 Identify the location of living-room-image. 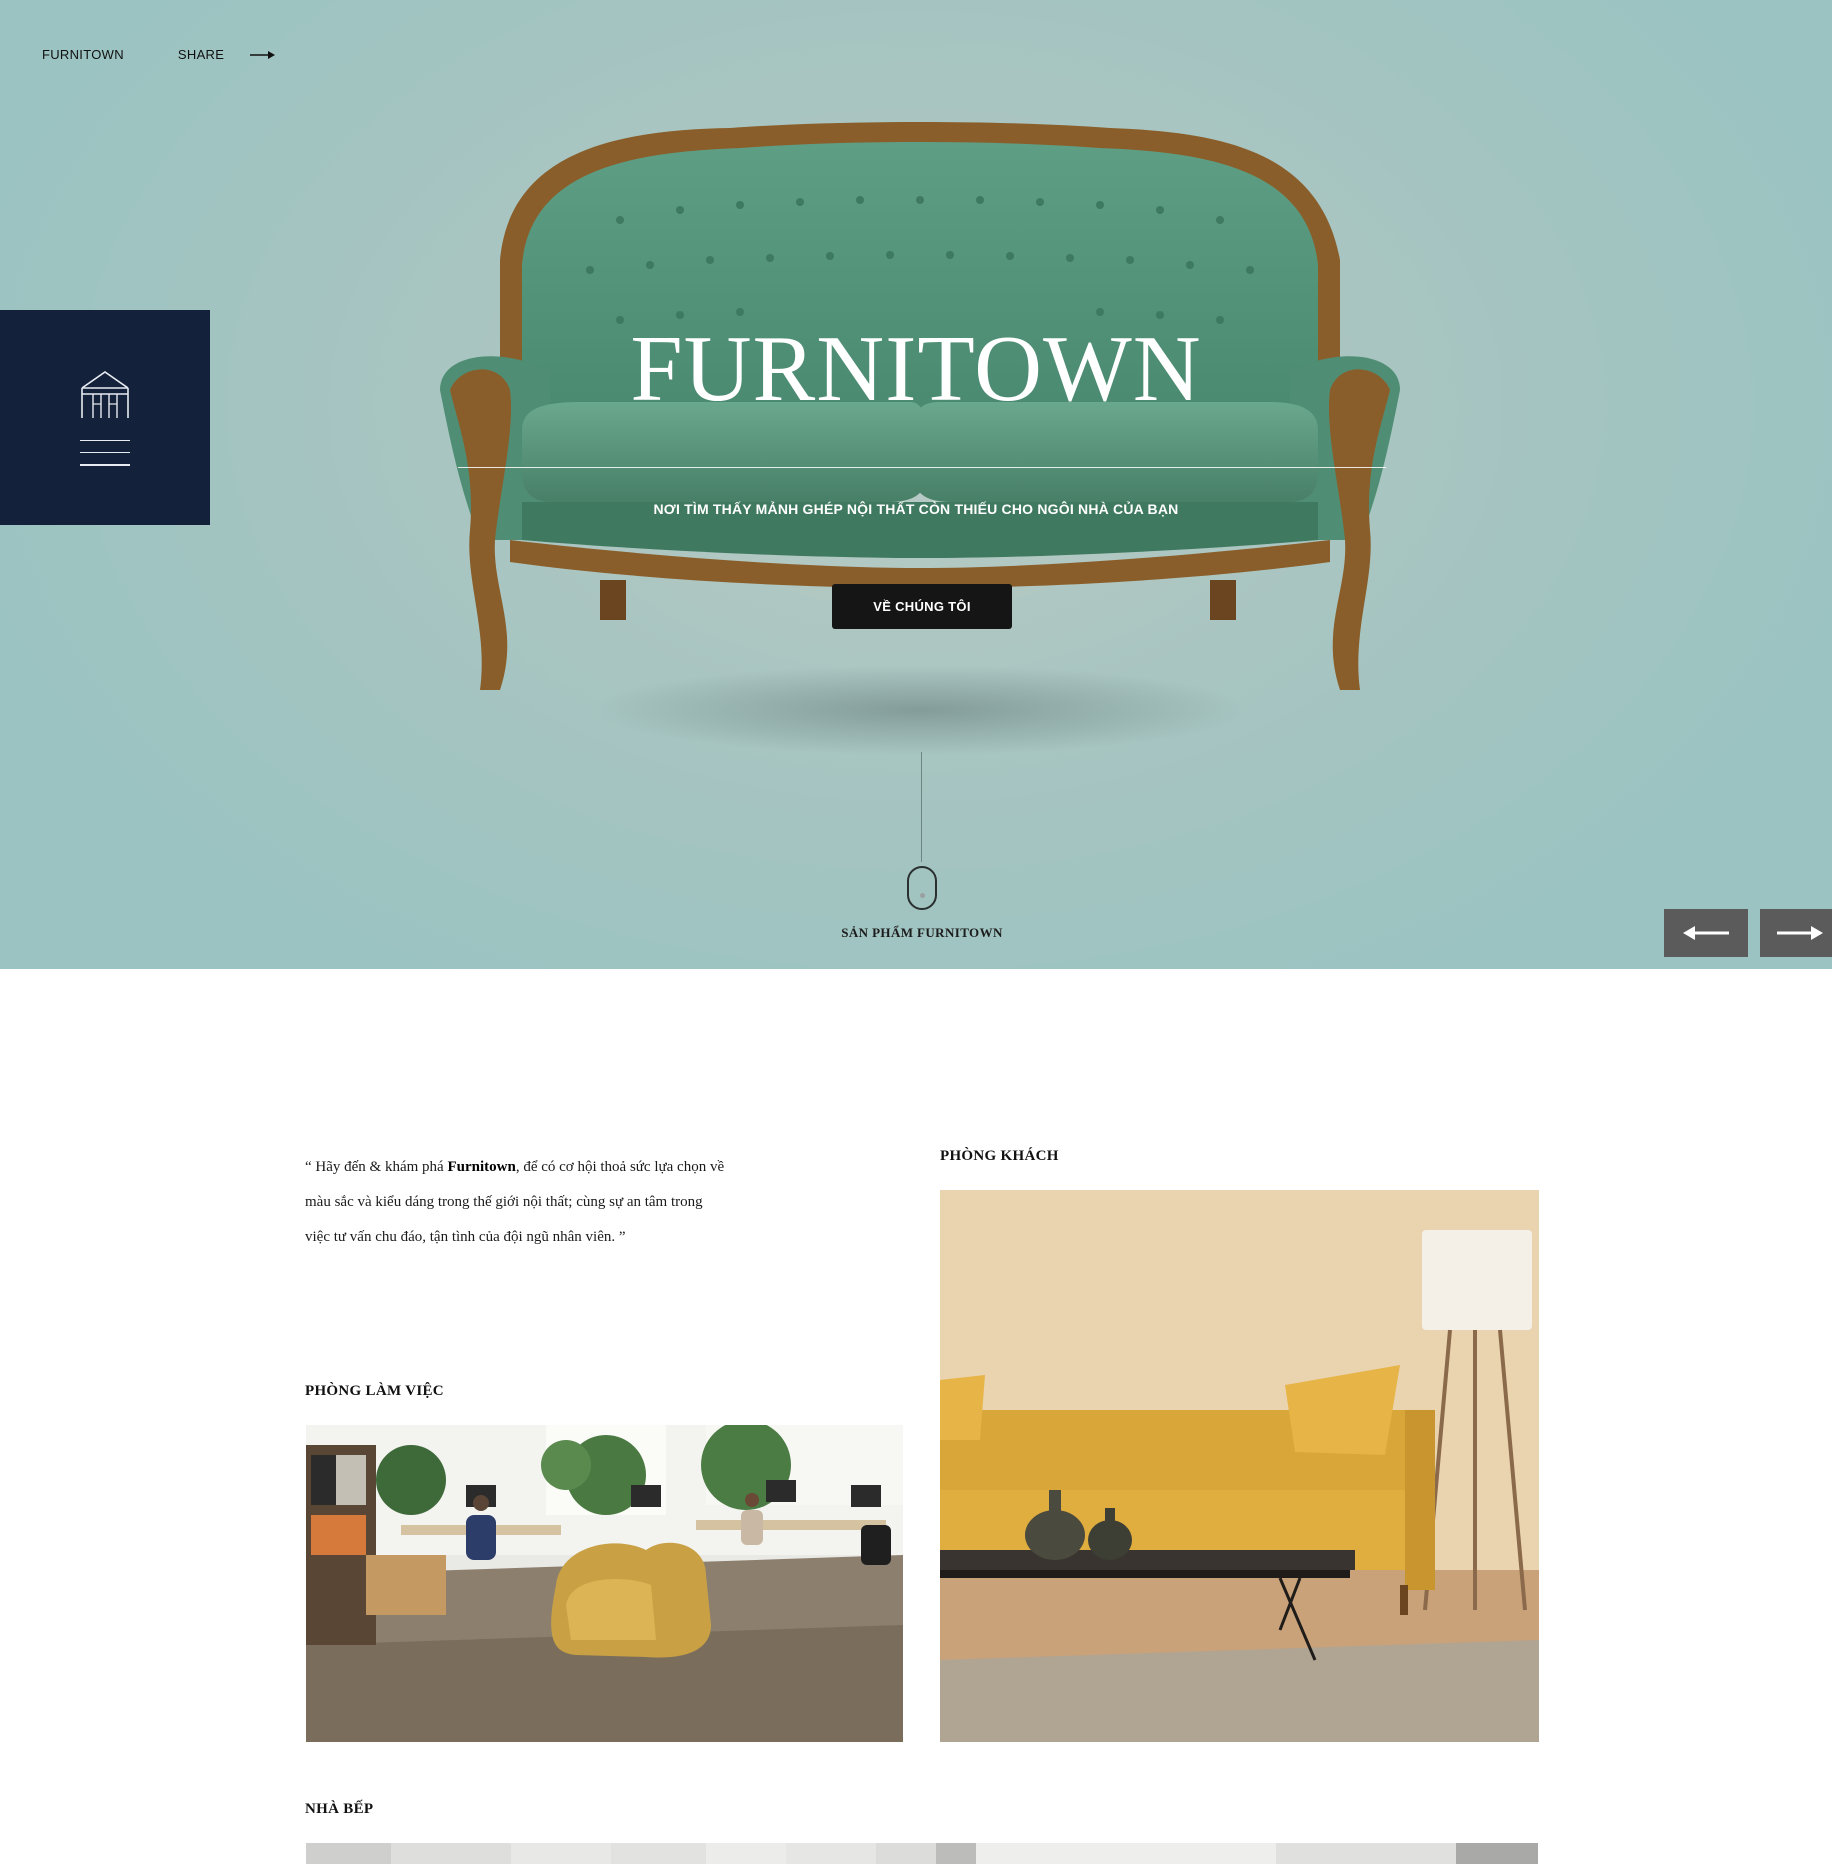
(1239, 1466).